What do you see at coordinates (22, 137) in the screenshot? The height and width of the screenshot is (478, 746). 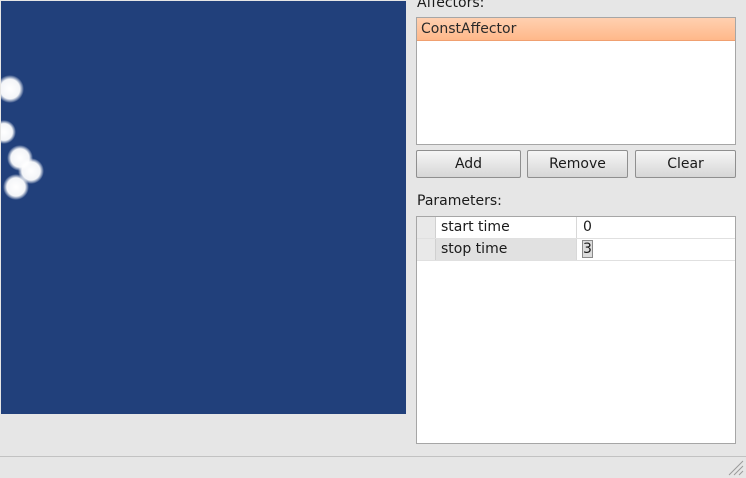 I see `particle-layer` at bounding box center [22, 137].